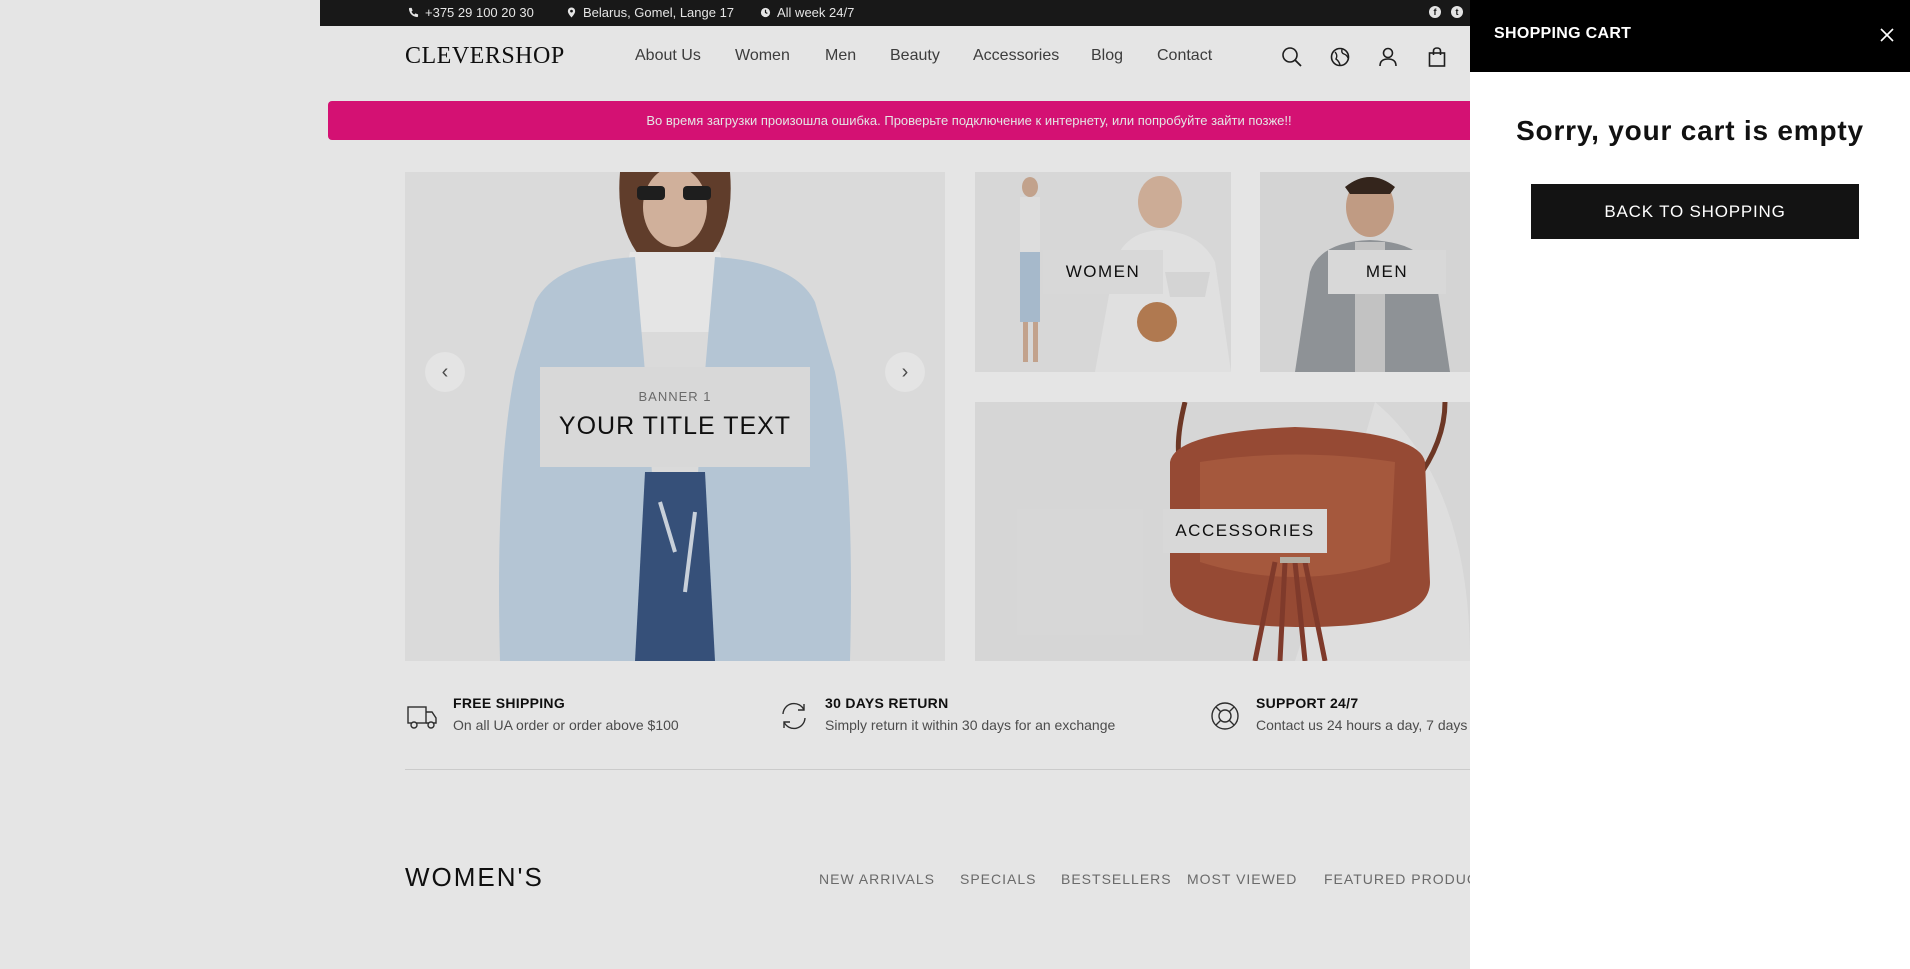  Describe the element at coordinates (1887, 35) in the screenshot. I see `close-icon` at that location.